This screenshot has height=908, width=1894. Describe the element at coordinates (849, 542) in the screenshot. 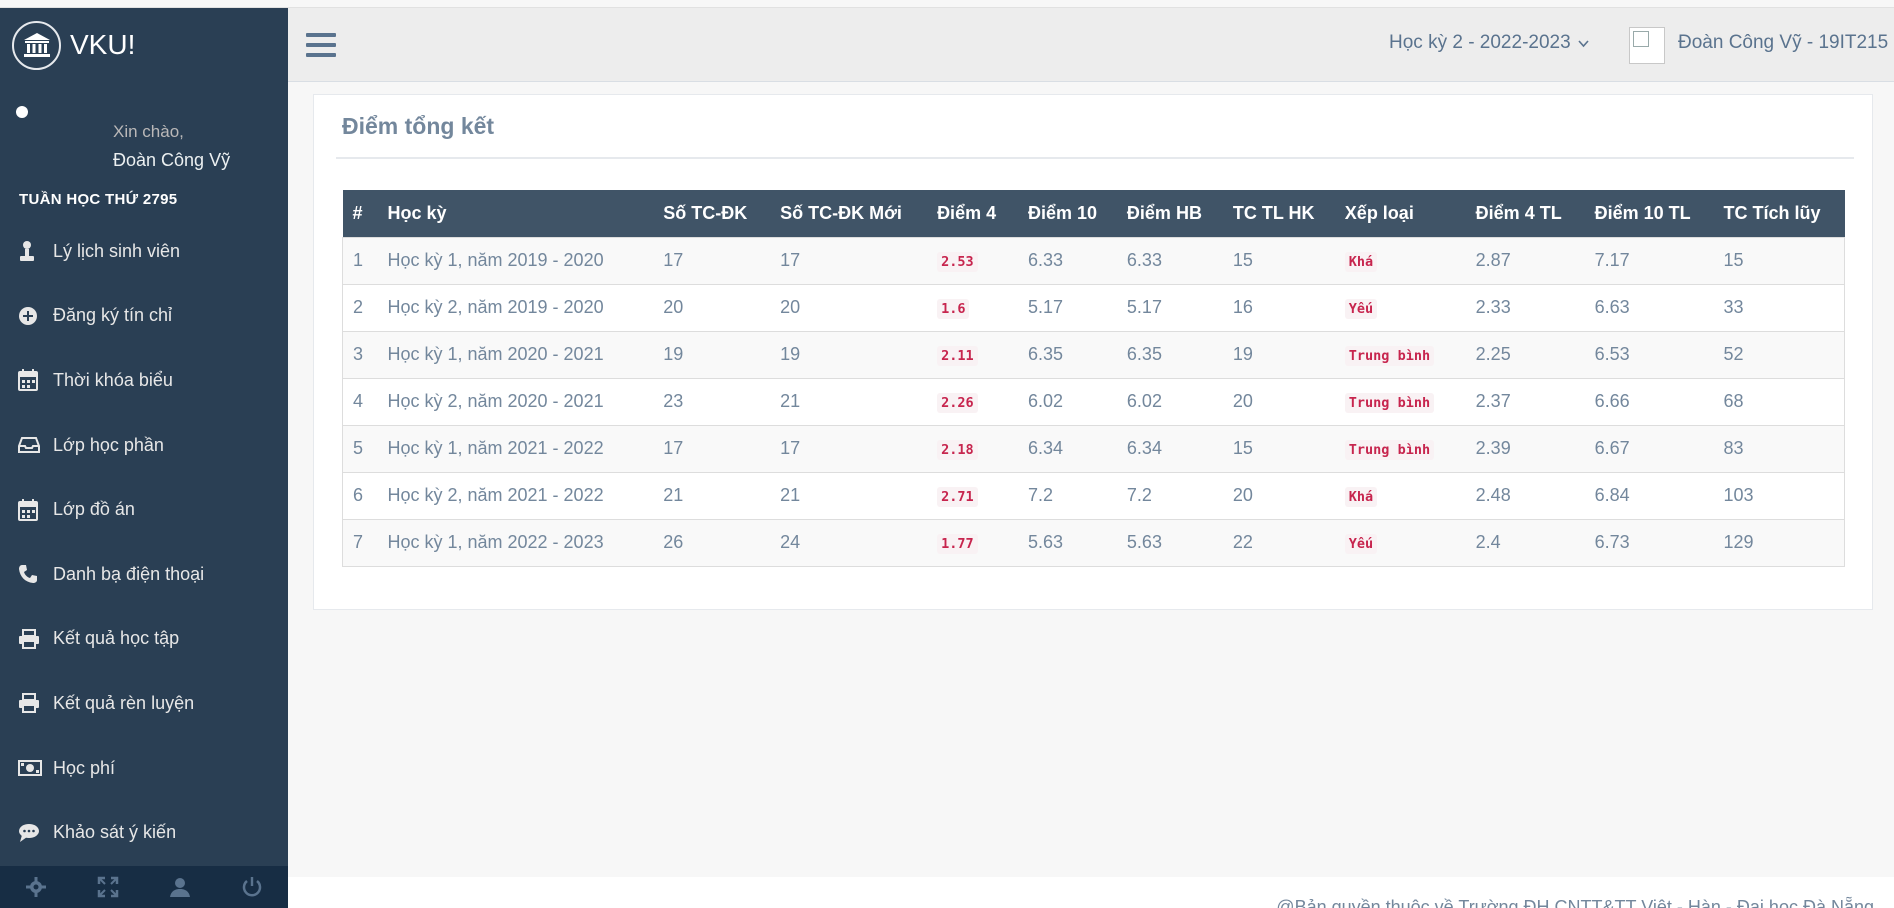

I see `table-cell: 24` at that location.